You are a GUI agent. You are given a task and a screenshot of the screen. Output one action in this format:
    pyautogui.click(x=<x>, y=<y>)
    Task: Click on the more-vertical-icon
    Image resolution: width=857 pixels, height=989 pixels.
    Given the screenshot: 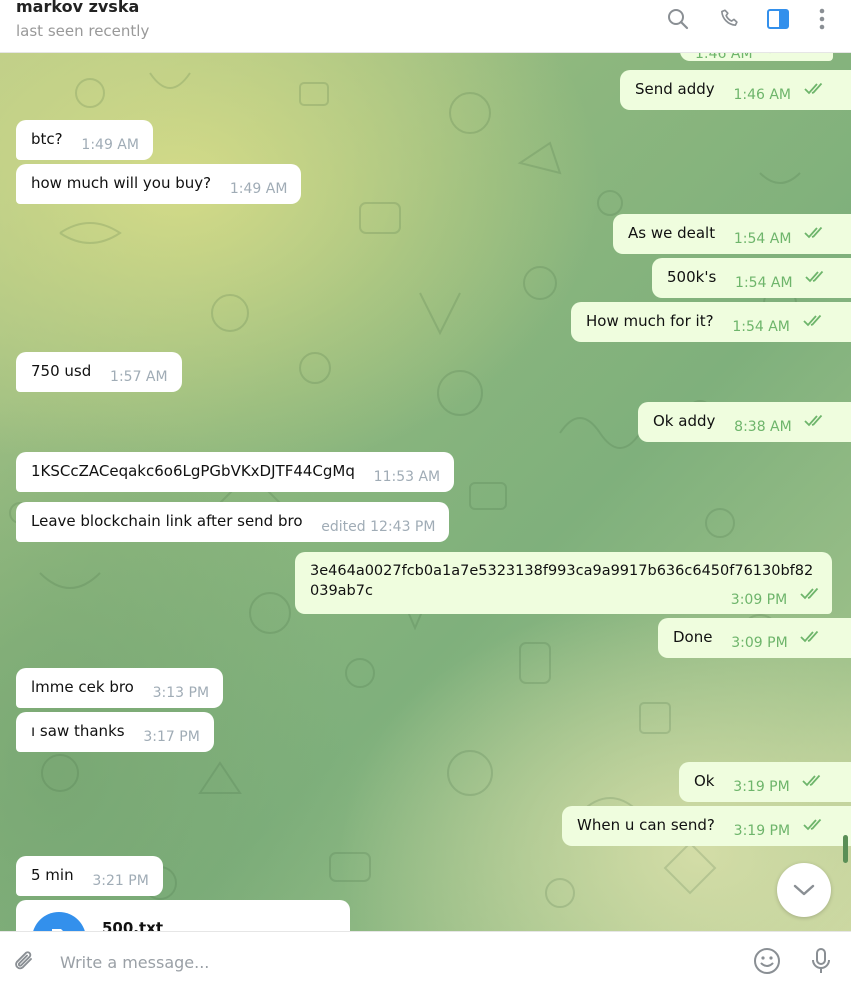 What is the action you would take?
    pyautogui.click(x=822, y=19)
    